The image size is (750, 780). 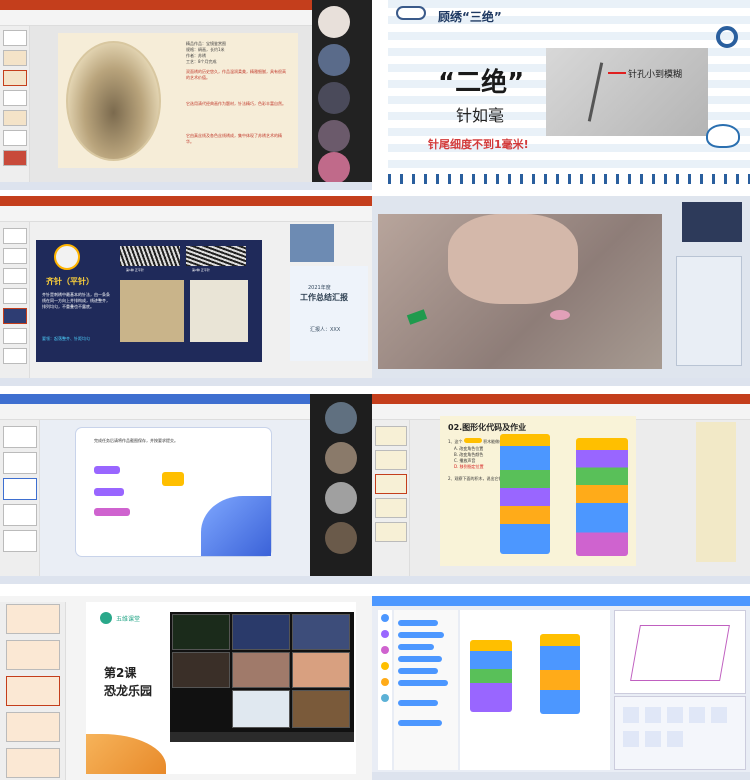 What do you see at coordinates (262, 737) in the screenshot?
I see `meeting-toolbar` at bounding box center [262, 737].